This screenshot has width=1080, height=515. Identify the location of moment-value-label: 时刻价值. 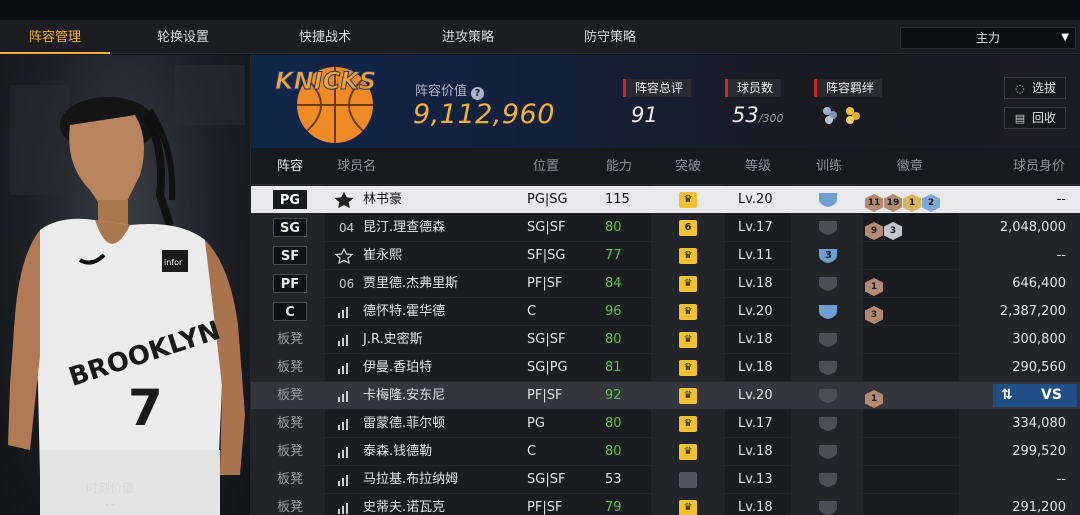
(109, 488).